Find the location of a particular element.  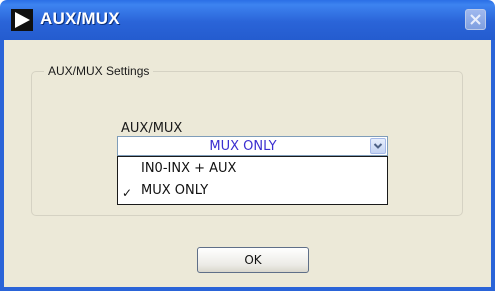

window-title: AUX/MUX is located at coordinates (80, 18).